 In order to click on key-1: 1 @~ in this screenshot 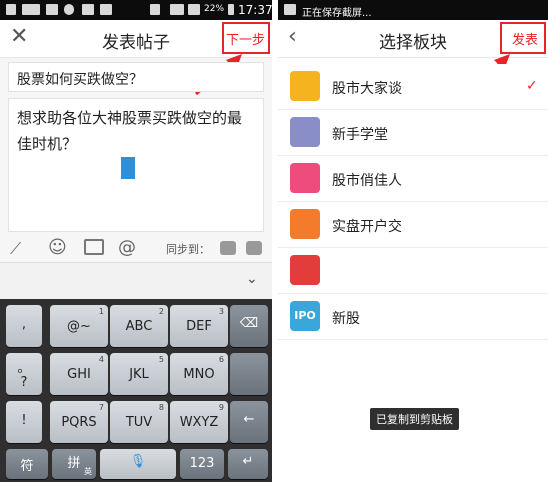, I will do `click(79, 326)`.